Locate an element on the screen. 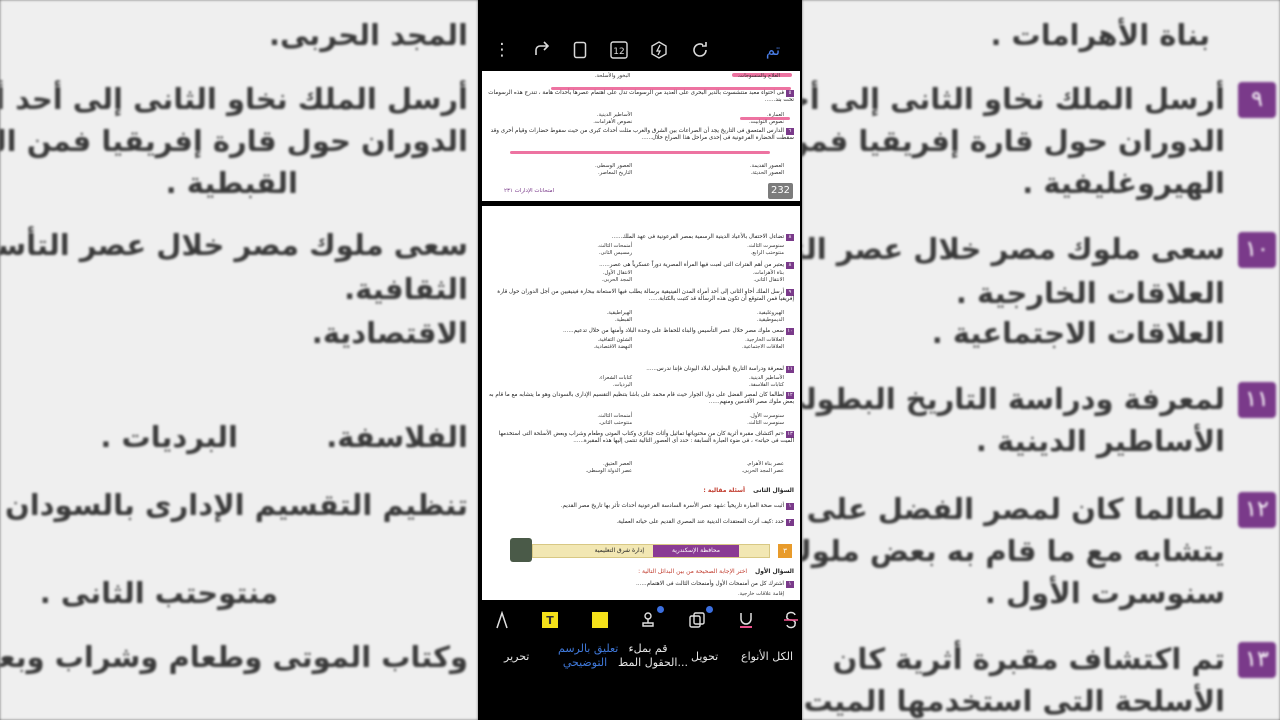 This screenshot has height=720, width=1280. option: النهضة الاقتصادية. is located at coordinates (613, 347).